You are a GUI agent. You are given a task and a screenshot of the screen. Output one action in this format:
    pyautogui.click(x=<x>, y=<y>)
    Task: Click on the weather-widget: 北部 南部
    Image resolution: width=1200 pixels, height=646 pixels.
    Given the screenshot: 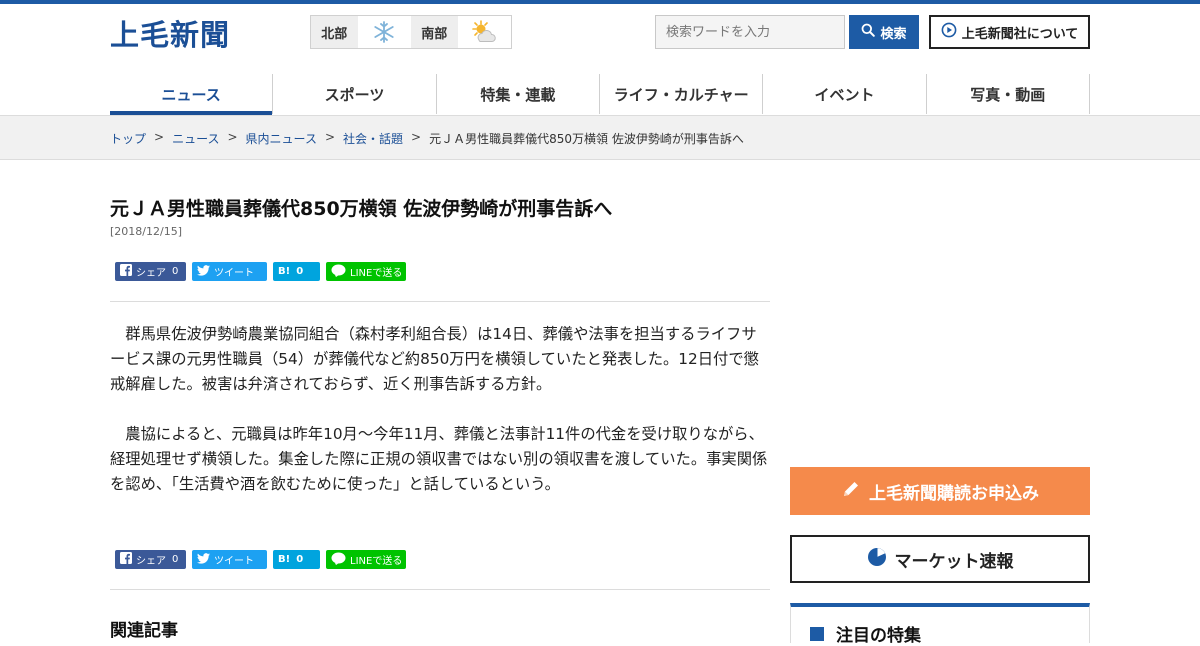 What is the action you would take?
    pyautogui.click(x=411, y=32)
    